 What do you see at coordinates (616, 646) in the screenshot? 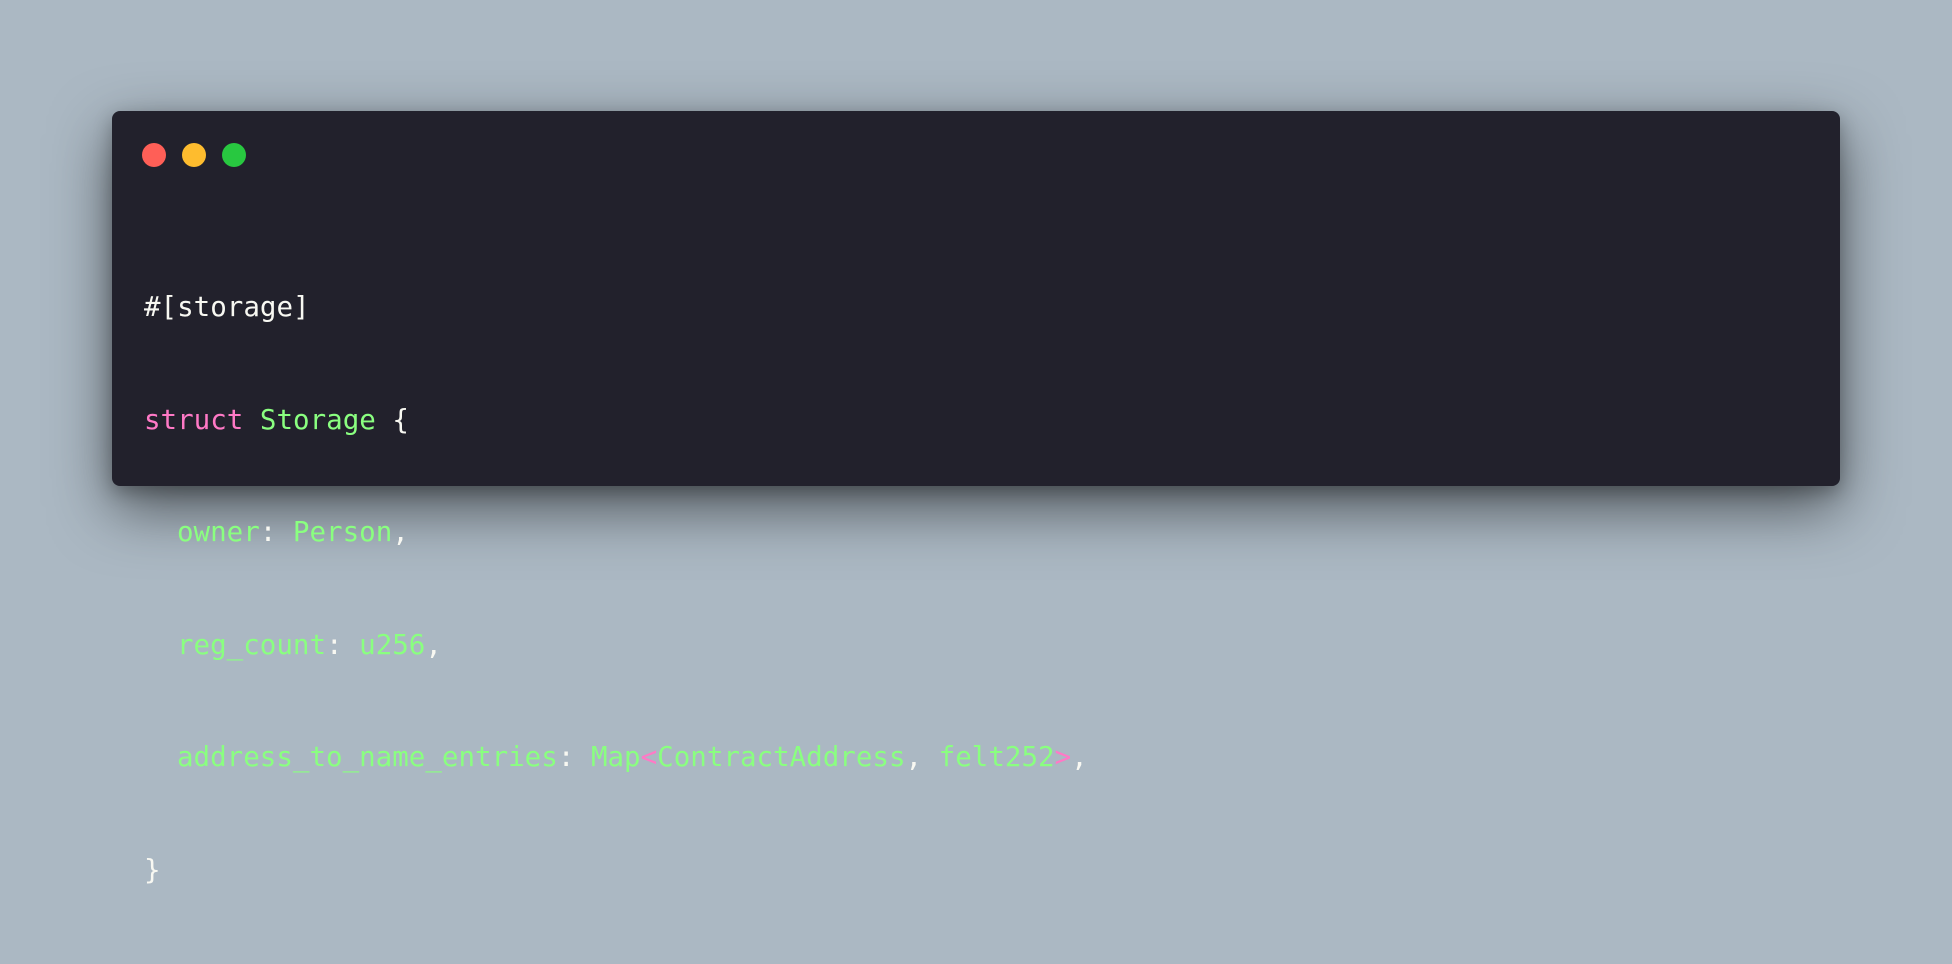
I see `code-line-field: reg_count: u256,` at bounding box center [616, 646].